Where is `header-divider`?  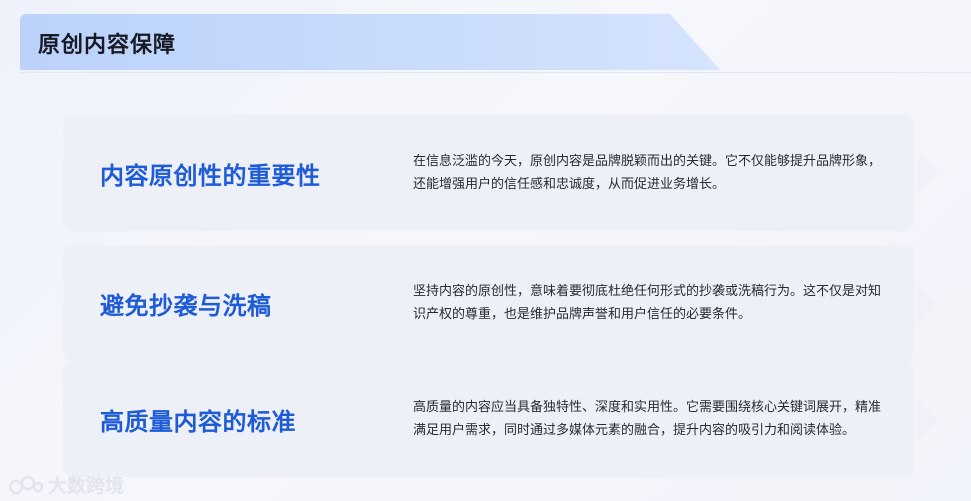 header-divider is located at coordinates (495, 72).